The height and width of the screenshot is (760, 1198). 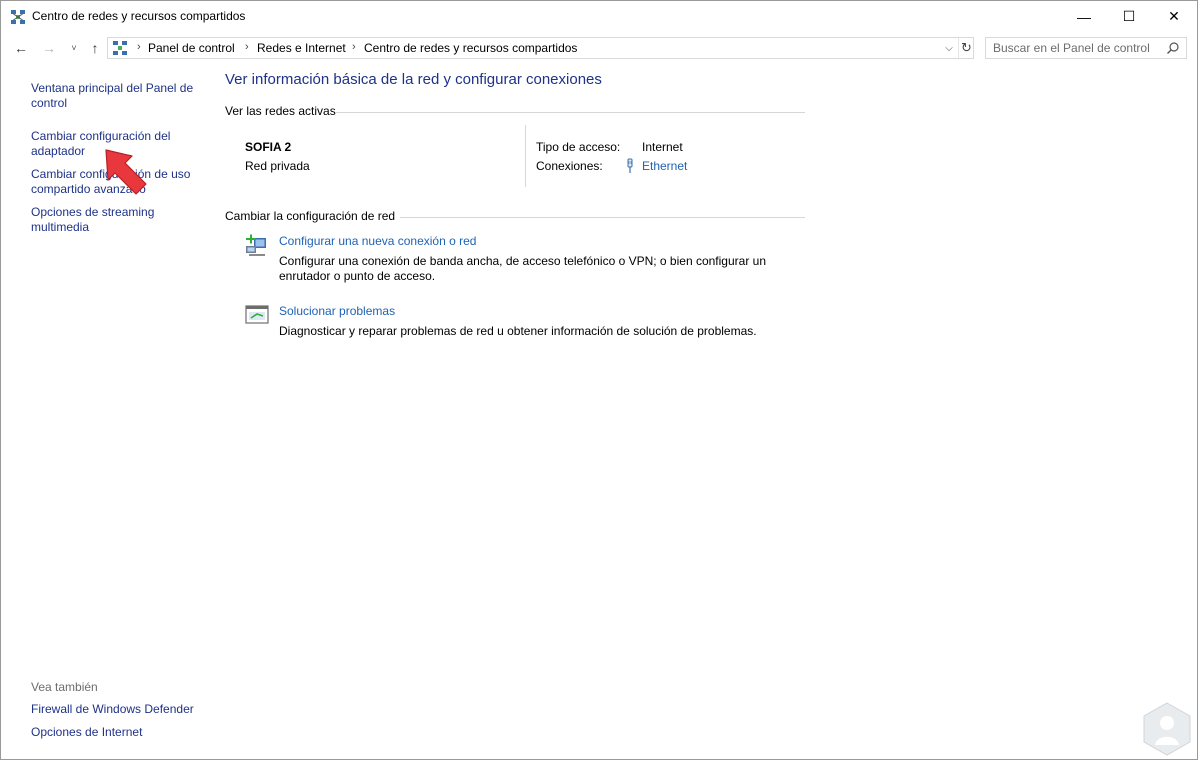 I want to click on forward-arrow-icon: →, so click(x=49, y=48).